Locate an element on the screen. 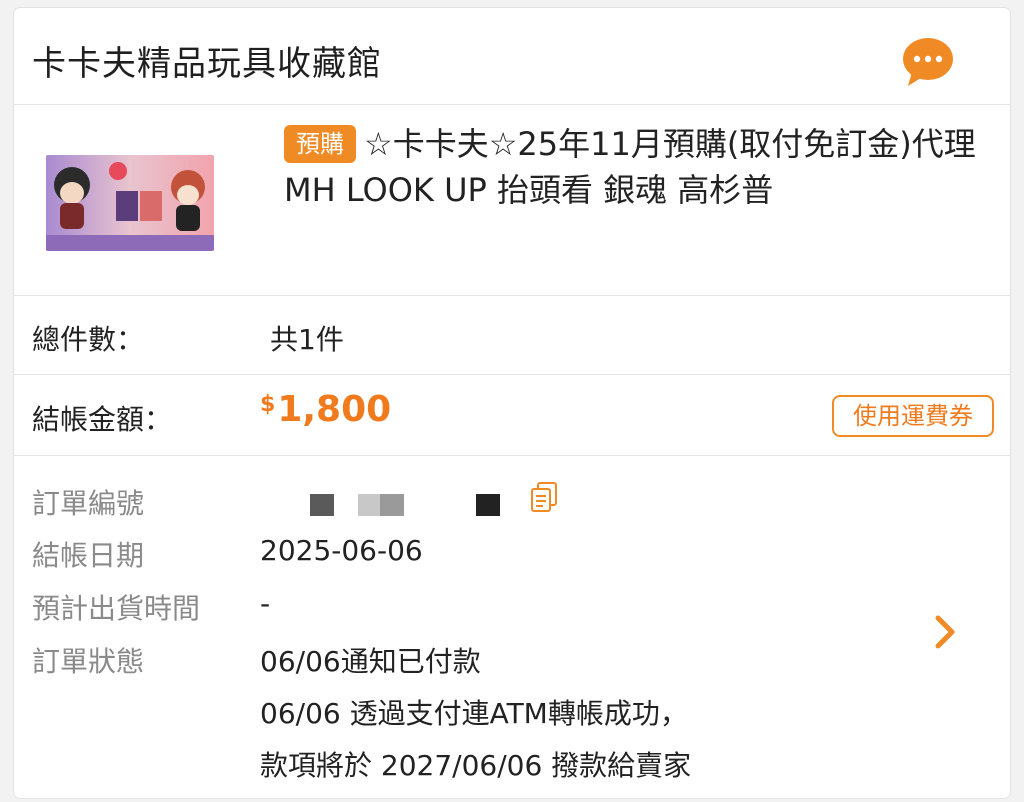 Image resolution: width=1024 pixels, height=802 pixels. currency-symbol: $ is located at coordinates (268, 404).